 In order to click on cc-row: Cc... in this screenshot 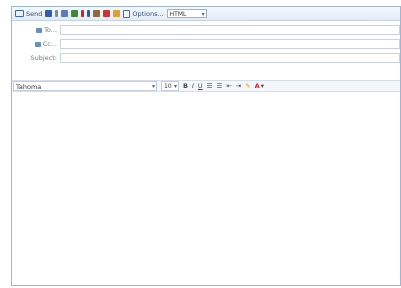, I will do `click(206, 44)`.